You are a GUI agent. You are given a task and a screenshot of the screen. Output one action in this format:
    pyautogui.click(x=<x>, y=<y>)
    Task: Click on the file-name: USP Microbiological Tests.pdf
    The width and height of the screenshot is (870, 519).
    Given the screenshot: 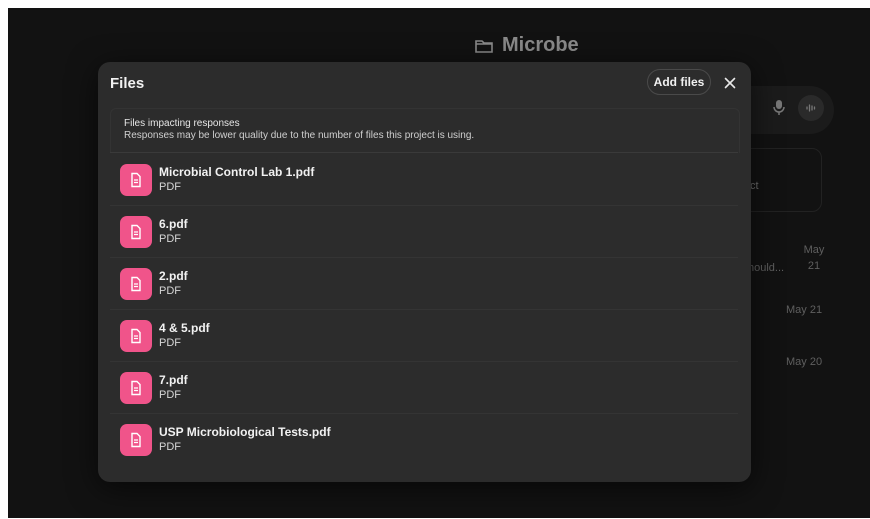 What is the action you would take?
    pyautogui.click(x=245, y=432)
    